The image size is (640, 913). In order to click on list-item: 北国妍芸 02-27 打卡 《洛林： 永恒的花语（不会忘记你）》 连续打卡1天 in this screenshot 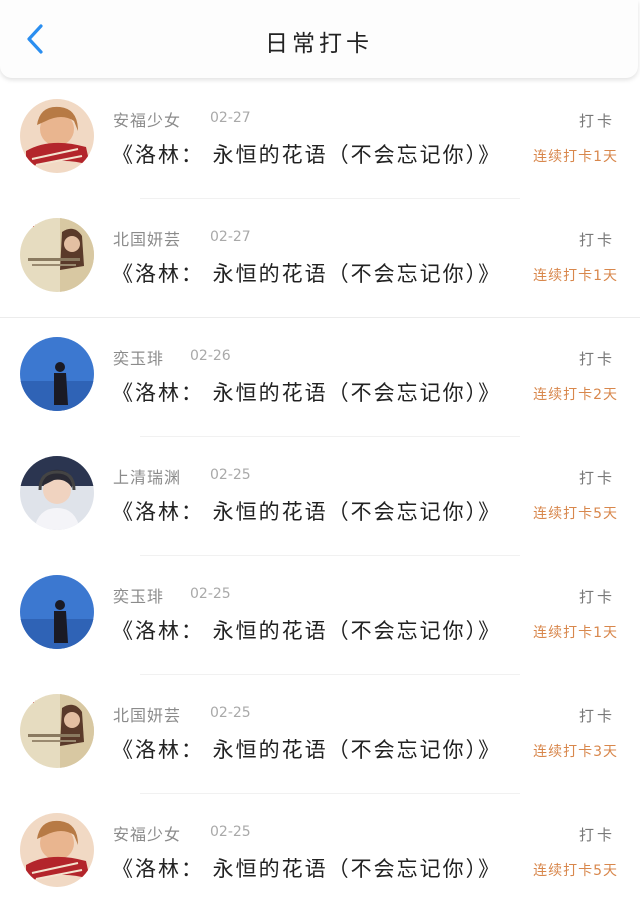, I will do `click(320, 258)`.